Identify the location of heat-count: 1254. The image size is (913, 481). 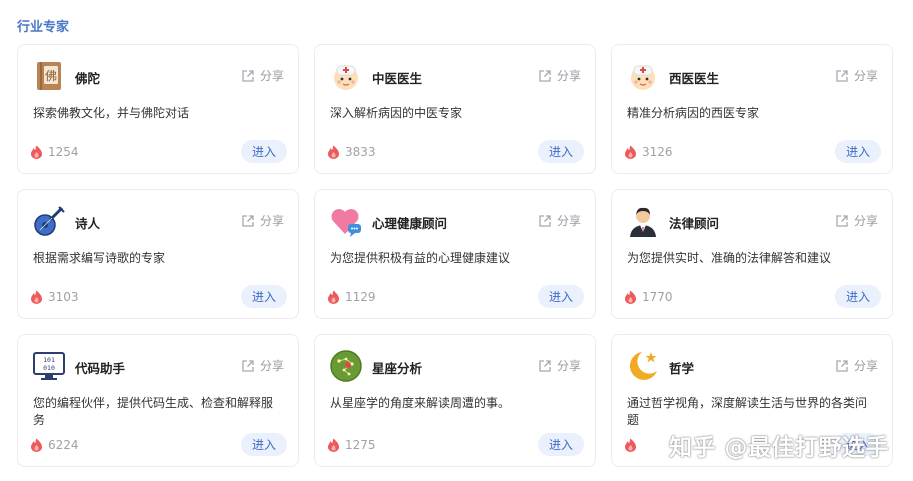
(54, 152).